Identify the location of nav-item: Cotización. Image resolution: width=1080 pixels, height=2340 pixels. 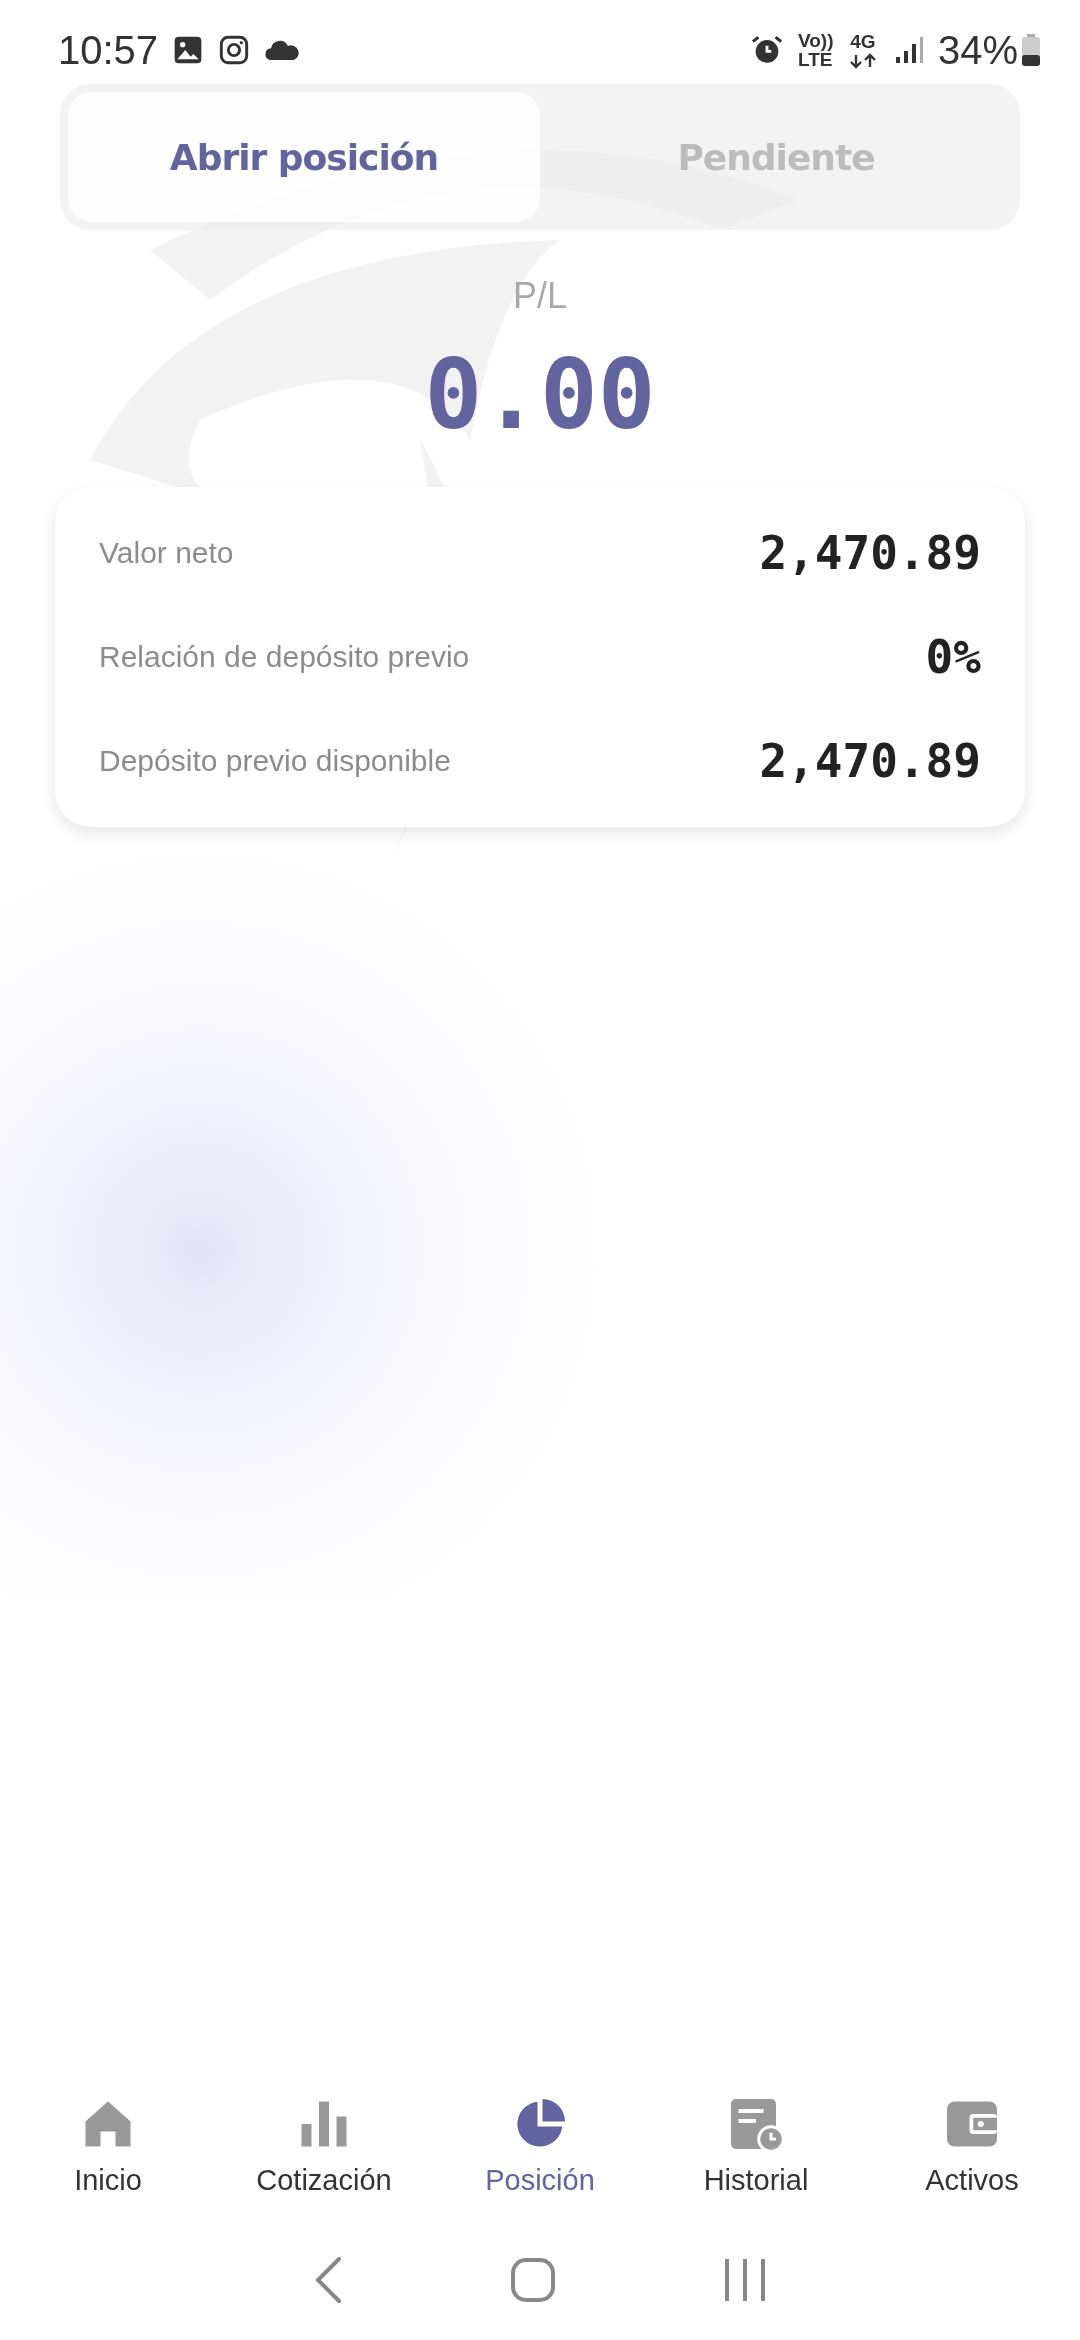
(324, 2145).